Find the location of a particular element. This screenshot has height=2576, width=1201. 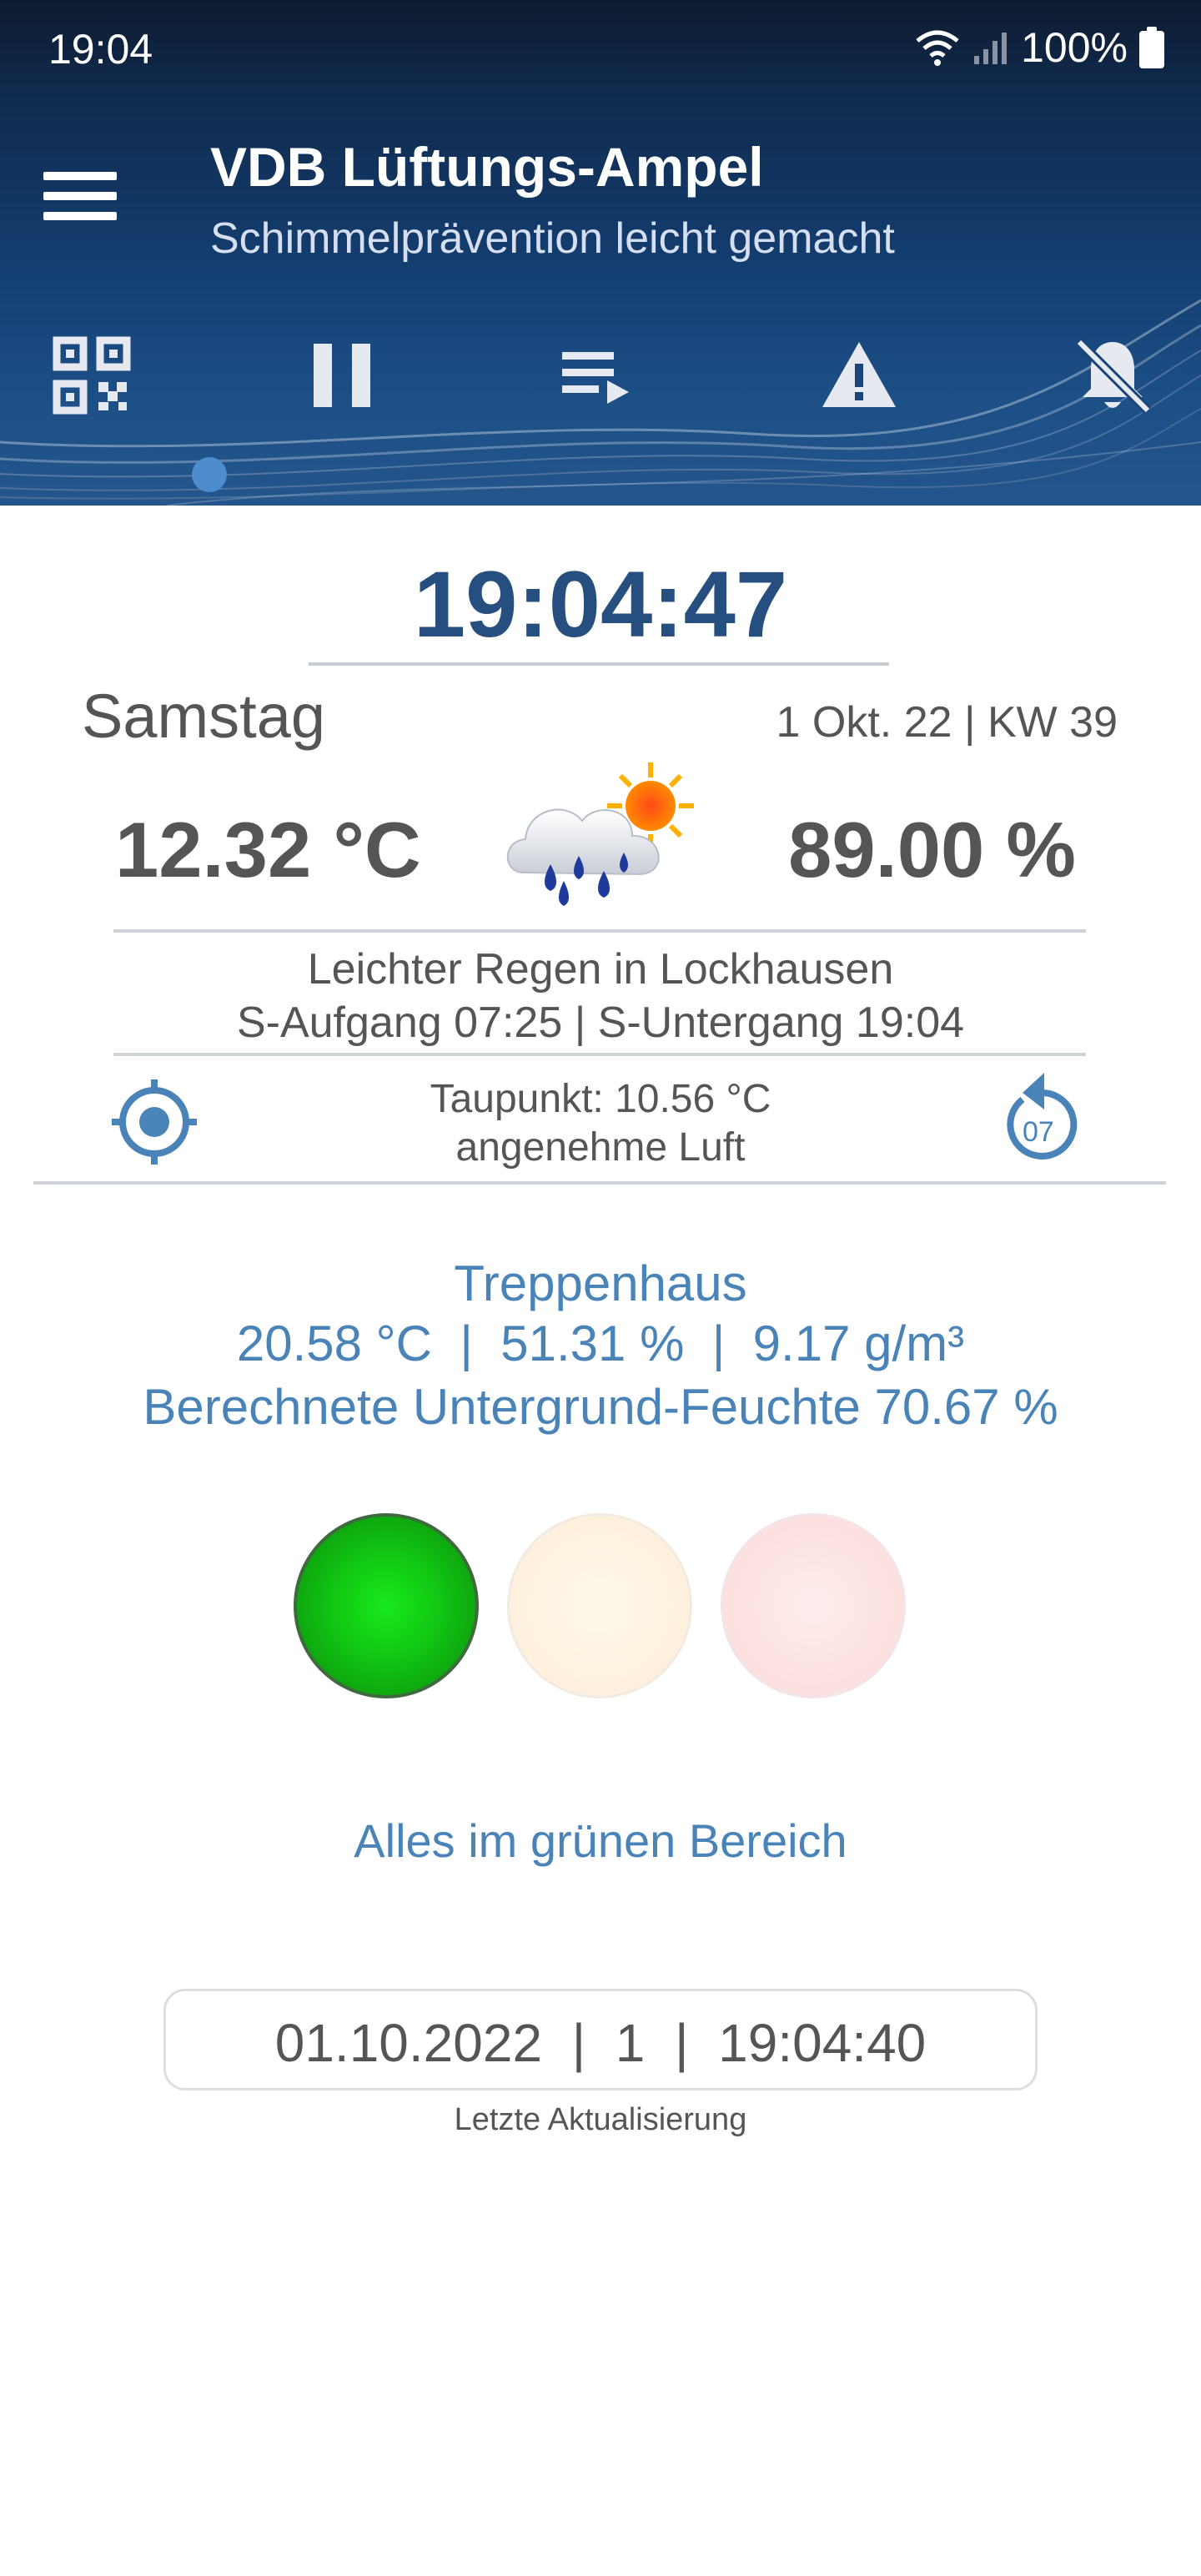

wifi-icon is located at coordinates (938, 48).